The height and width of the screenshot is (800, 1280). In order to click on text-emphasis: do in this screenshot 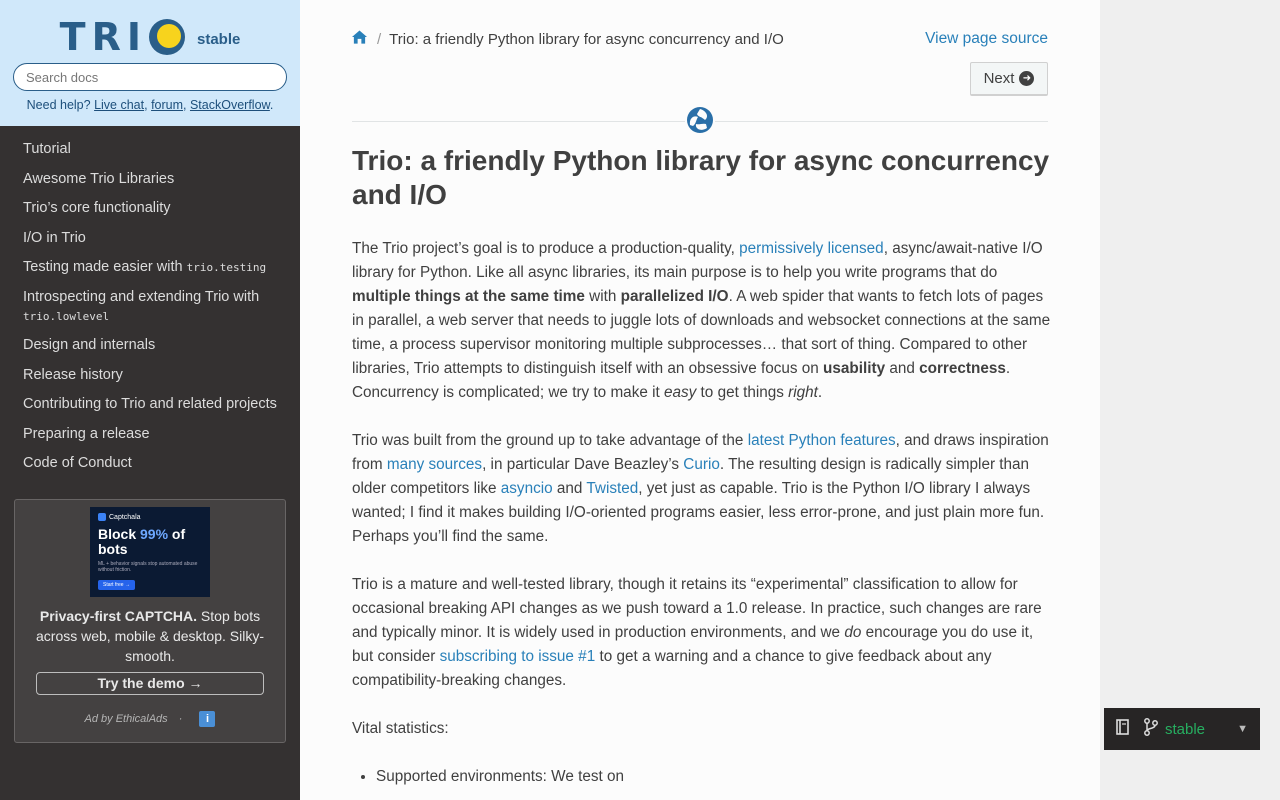, I will do `click(853, 632)`.